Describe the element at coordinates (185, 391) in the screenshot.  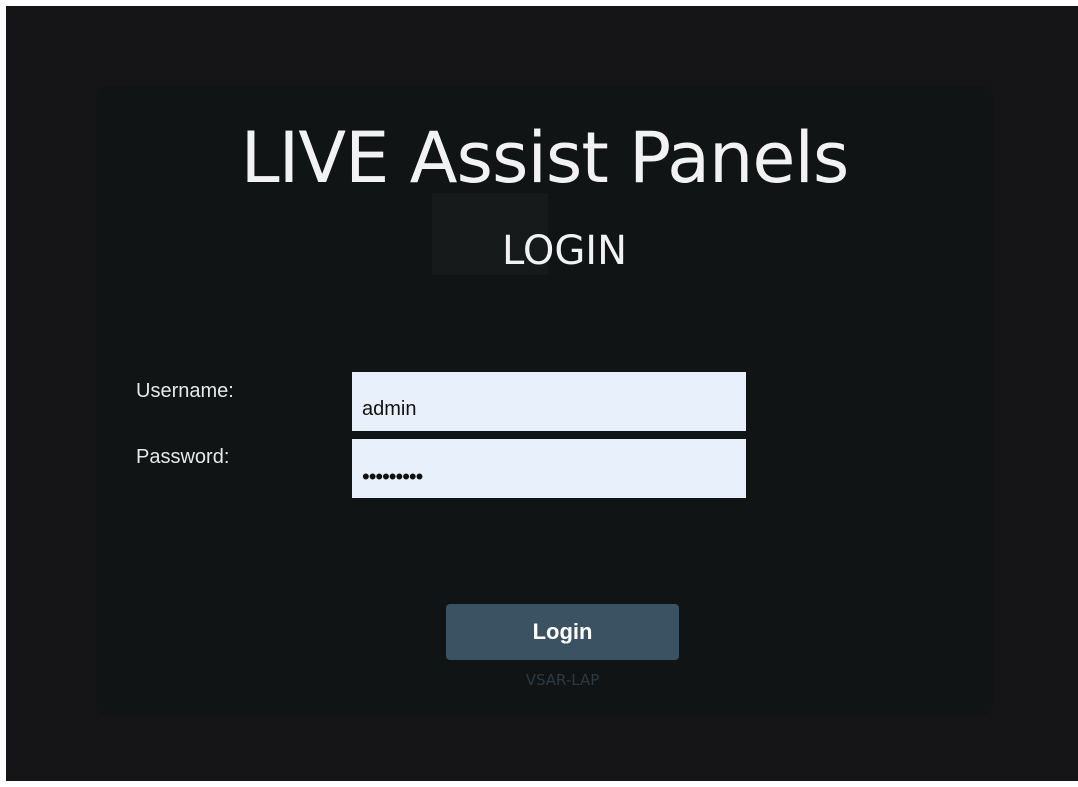
I see `username-label: Username:` at that location.